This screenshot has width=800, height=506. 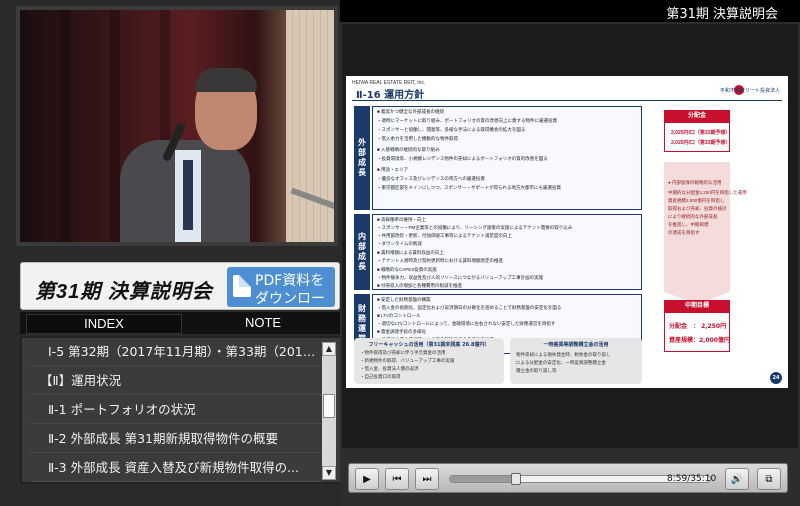 What do you see at coordinates (516, 479) in the screenshot?
I see `seek-handle` at bounding box center [516, 479].